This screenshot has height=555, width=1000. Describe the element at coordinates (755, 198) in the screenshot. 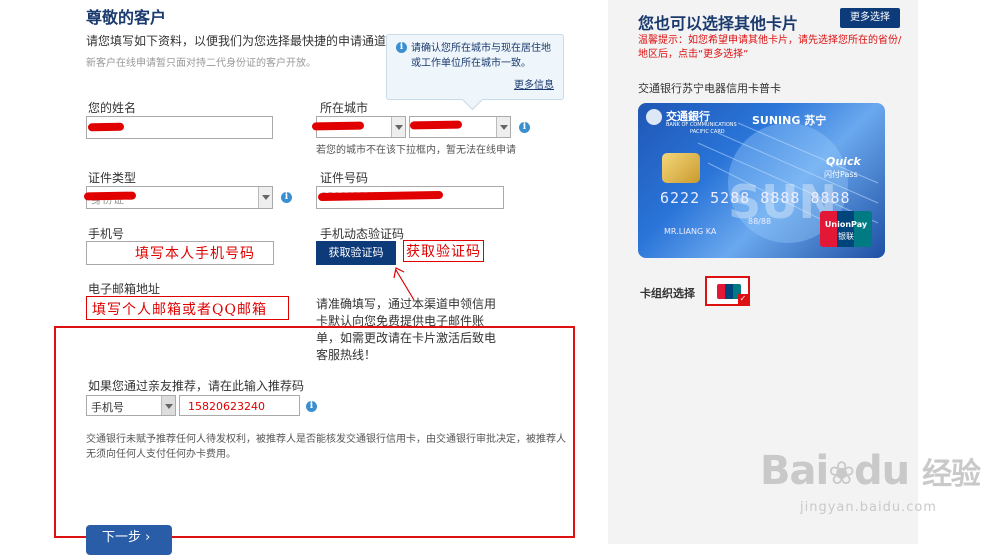

I see `card-number: 6222 5288 8888 8888` at that location.